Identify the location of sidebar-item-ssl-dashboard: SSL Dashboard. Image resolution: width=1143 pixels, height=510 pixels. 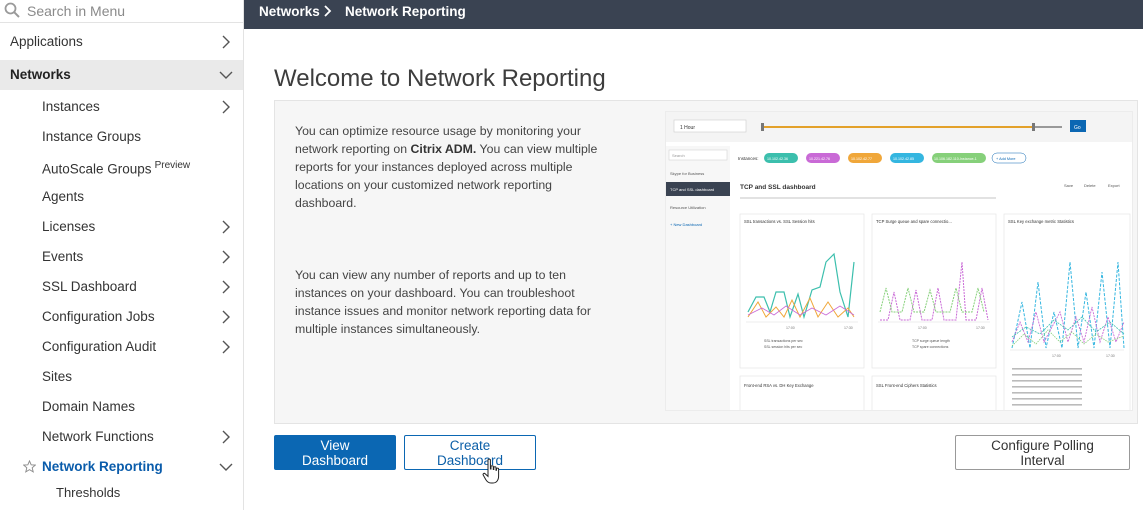
(121, 287).